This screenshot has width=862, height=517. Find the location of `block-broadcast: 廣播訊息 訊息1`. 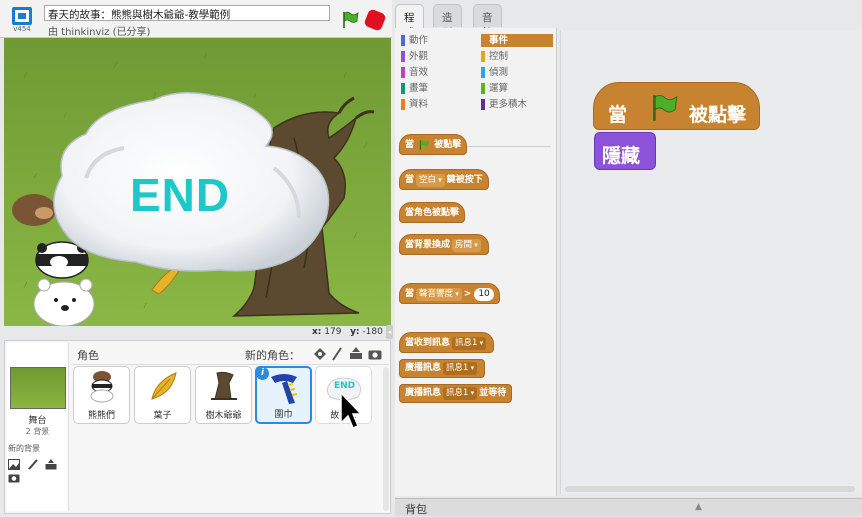

block-broadcast: 廣播訊息 訊息1 is located at coordinates (442, 368).